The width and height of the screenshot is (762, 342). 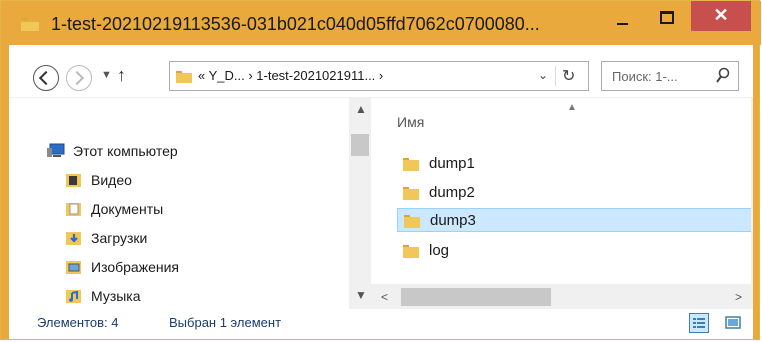 I want to click on file-row-dump2: dump2, so click(x=575, y=193).